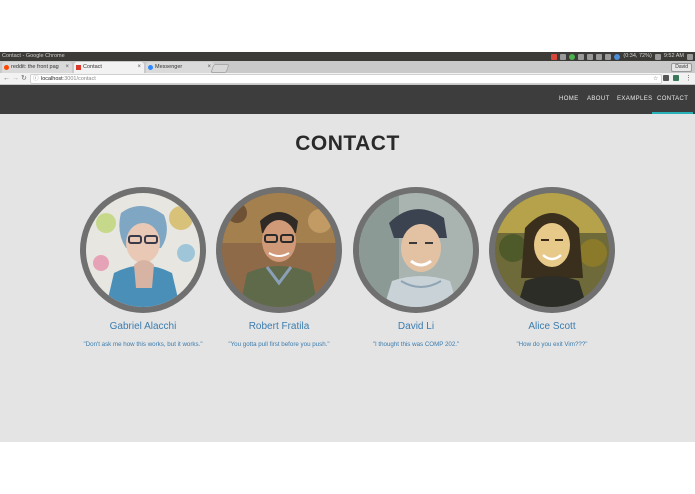  I want to click on keyboard-icon, so click(590, 56).